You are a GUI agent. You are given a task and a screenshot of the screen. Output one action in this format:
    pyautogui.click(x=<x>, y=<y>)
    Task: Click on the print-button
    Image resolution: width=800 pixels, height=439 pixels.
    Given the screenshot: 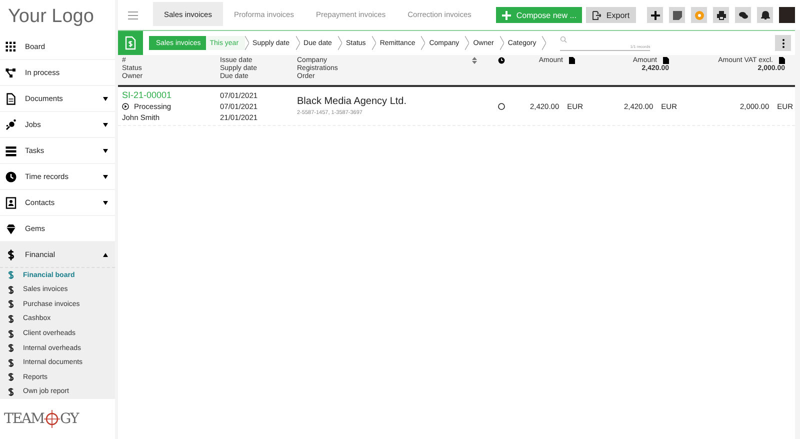 What is the action you would take?
    pyautogui.click(x=721, y=15)
    